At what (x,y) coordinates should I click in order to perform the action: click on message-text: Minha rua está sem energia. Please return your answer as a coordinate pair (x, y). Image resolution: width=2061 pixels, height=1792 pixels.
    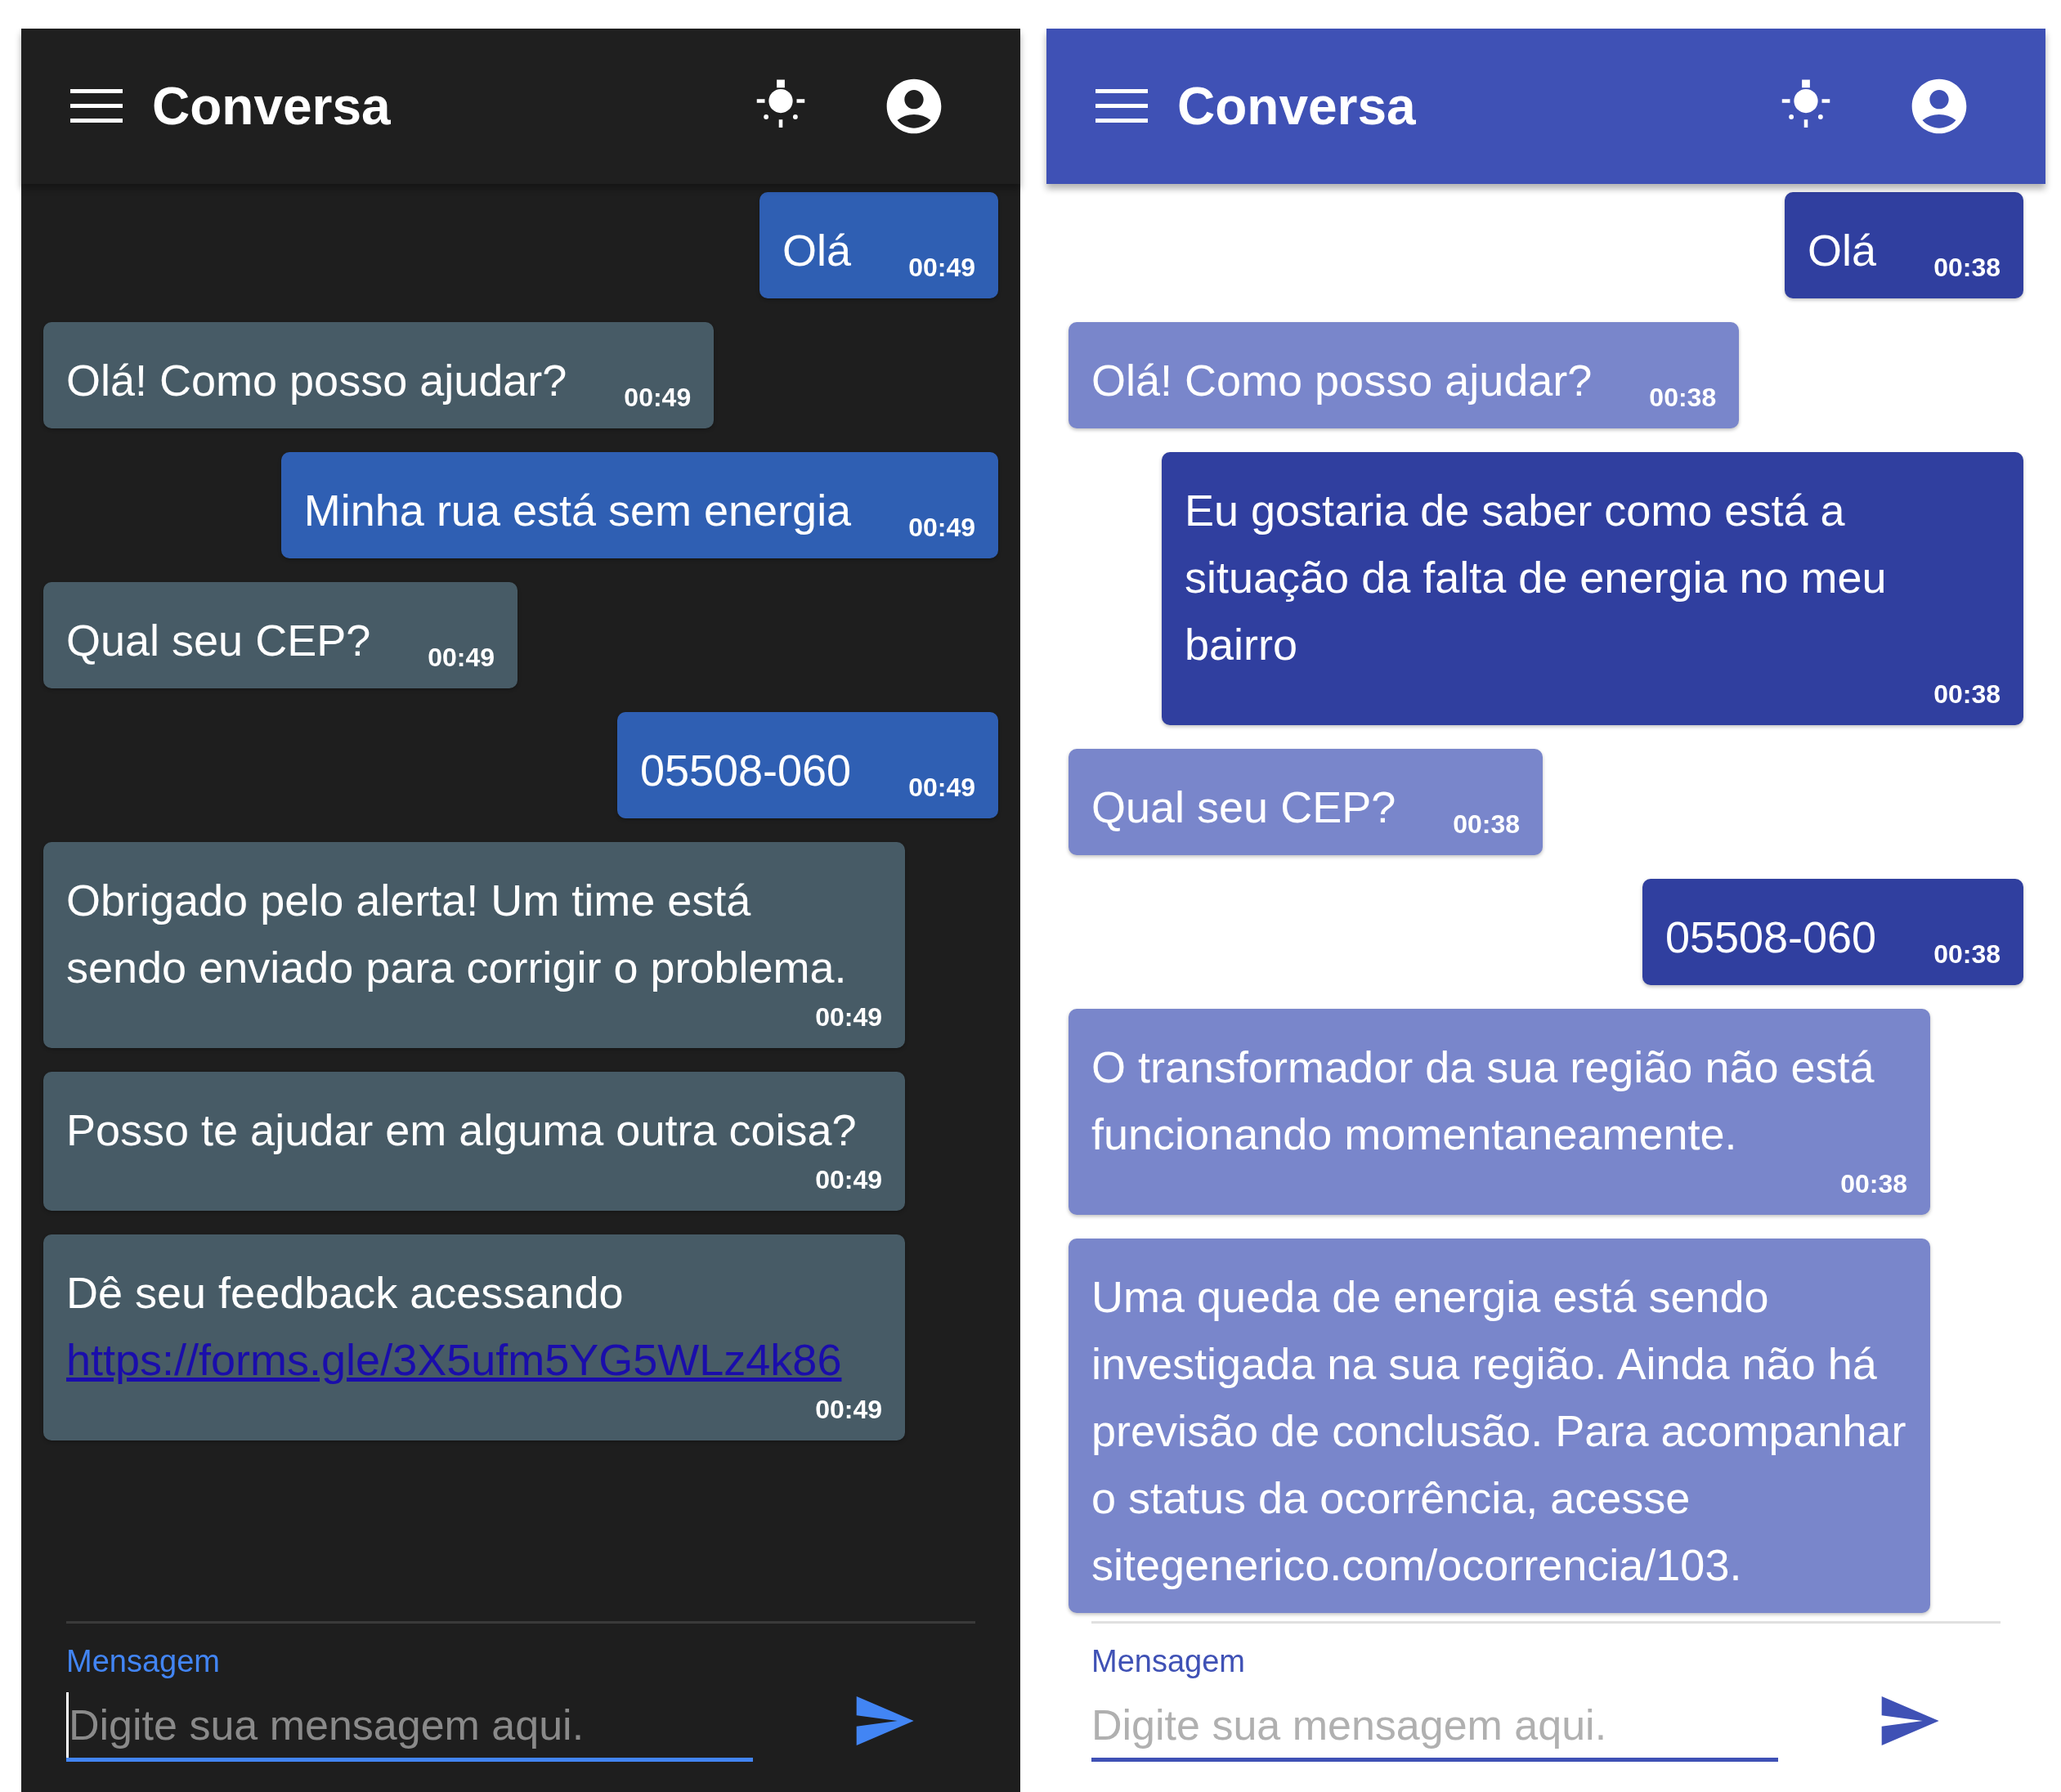
    Looking at the image, I should click on (577, 510).